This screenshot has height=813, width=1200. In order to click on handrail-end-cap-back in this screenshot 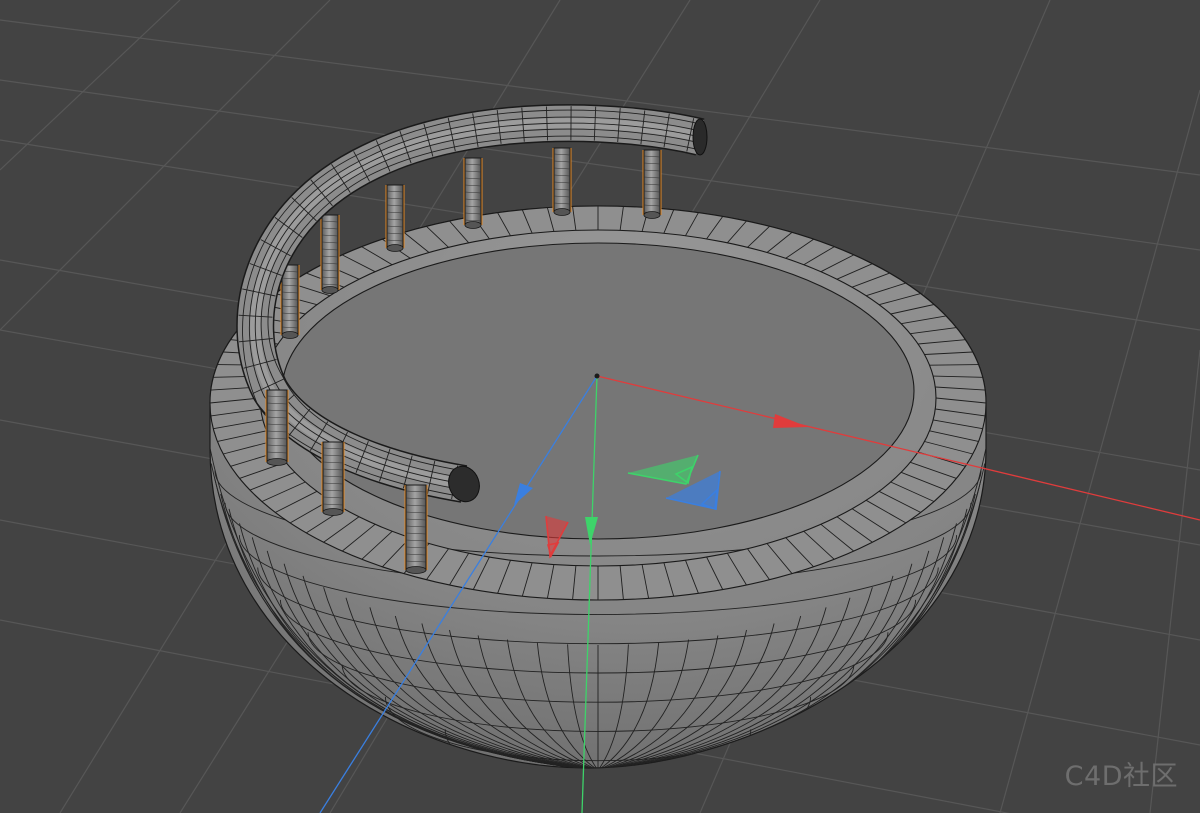, I will do `click(700, 137)`.